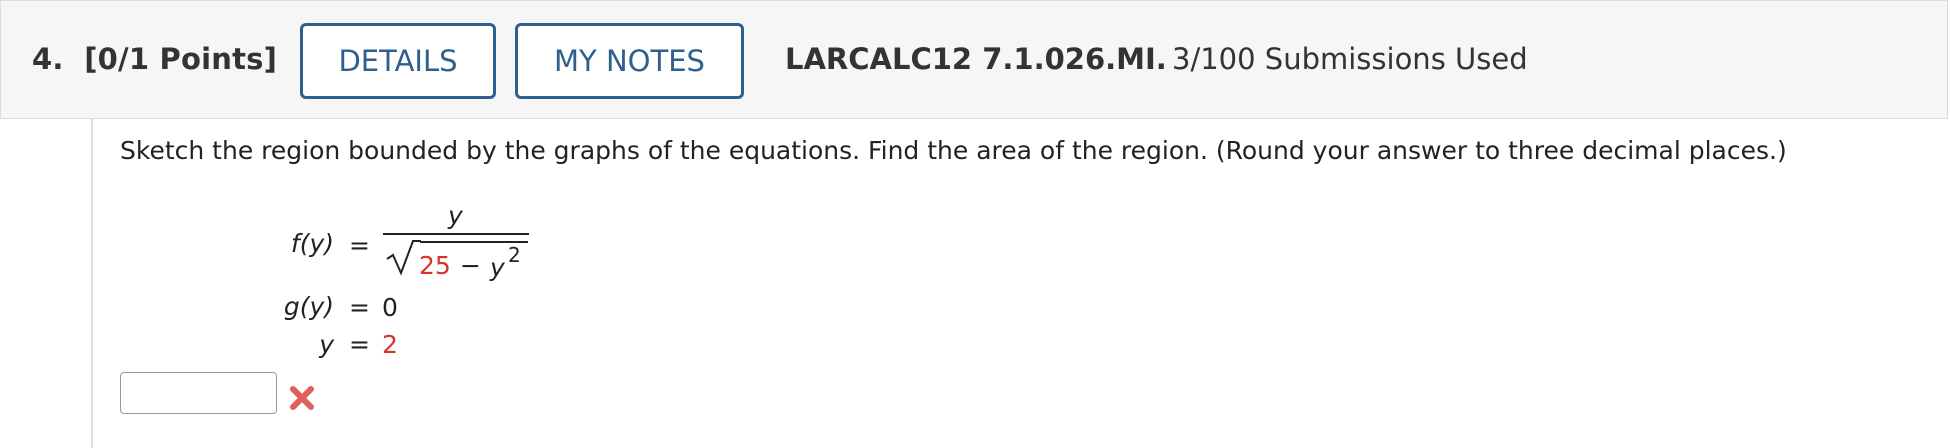  Describe the element at coordinates (312, 243) in the screenshot. I see `f-lhs: f(y)` at that location.